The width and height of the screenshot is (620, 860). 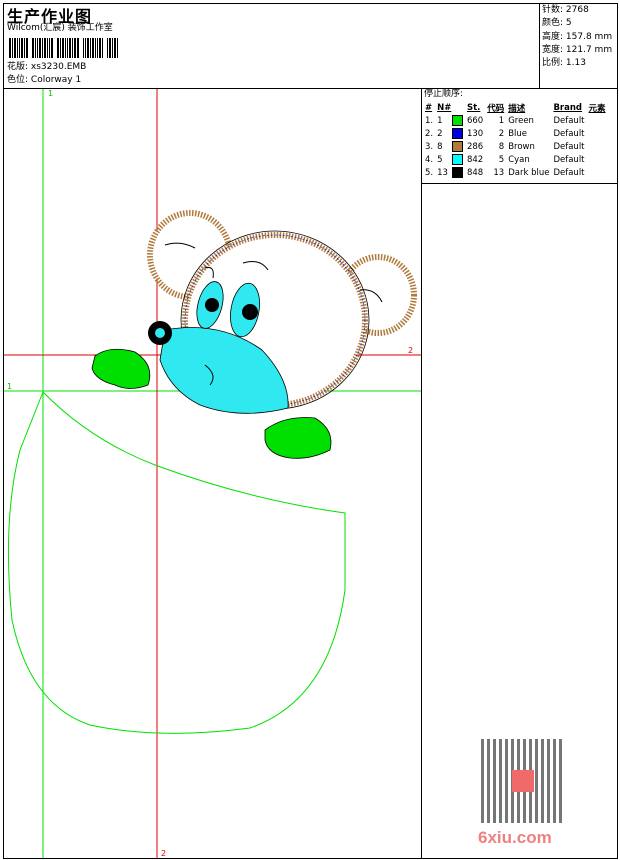 What do you see at coordinates (515, 837) in the screenshot?
I see `watermark-logo: 6xiu.com` at bounding box center [515, 837].